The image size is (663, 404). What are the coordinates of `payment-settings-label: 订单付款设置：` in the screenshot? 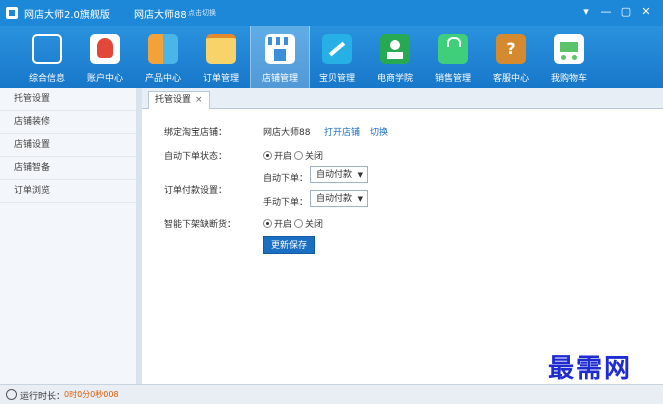 It's located at (196, 191).